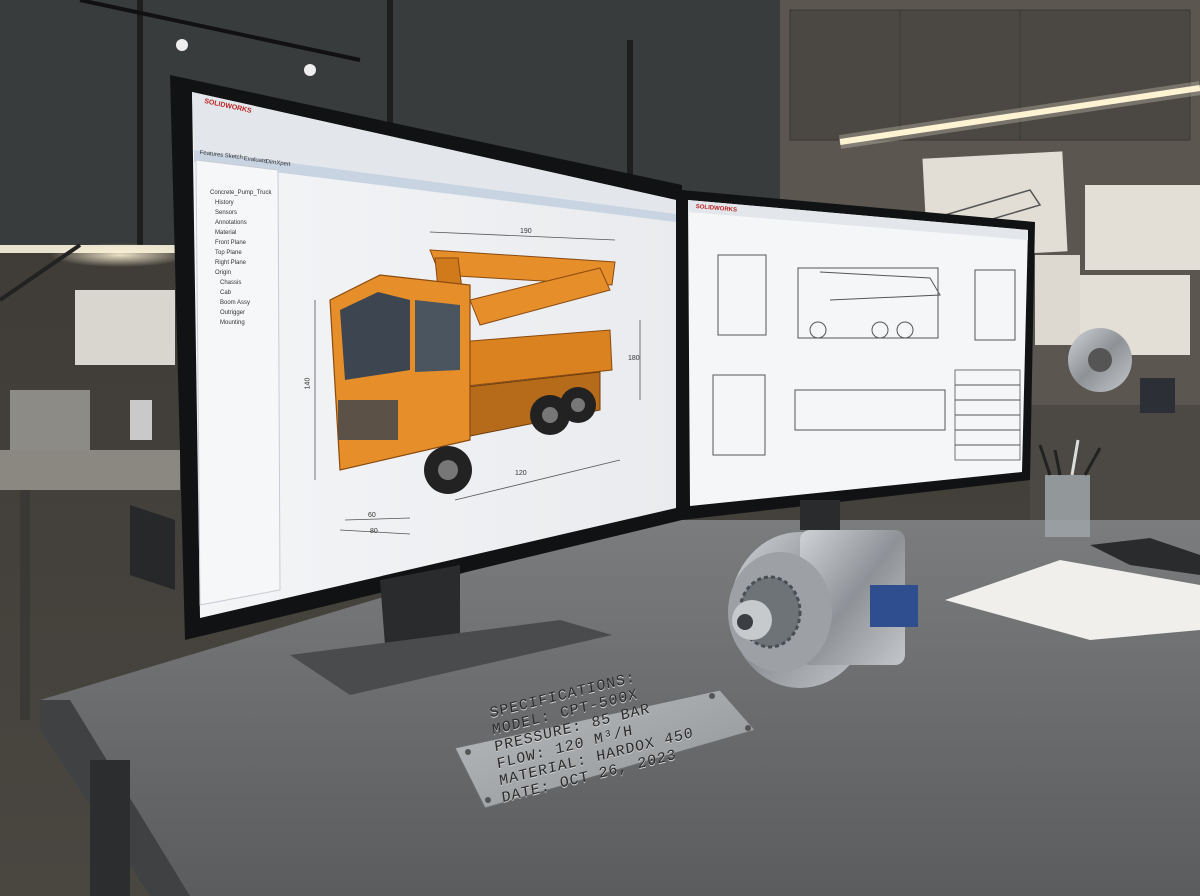 The height and width of the screenshot is (896, 1200). Describe the element at coordinates (823, 609) in the screenshot. I see `hydraulic-motor` at that location.